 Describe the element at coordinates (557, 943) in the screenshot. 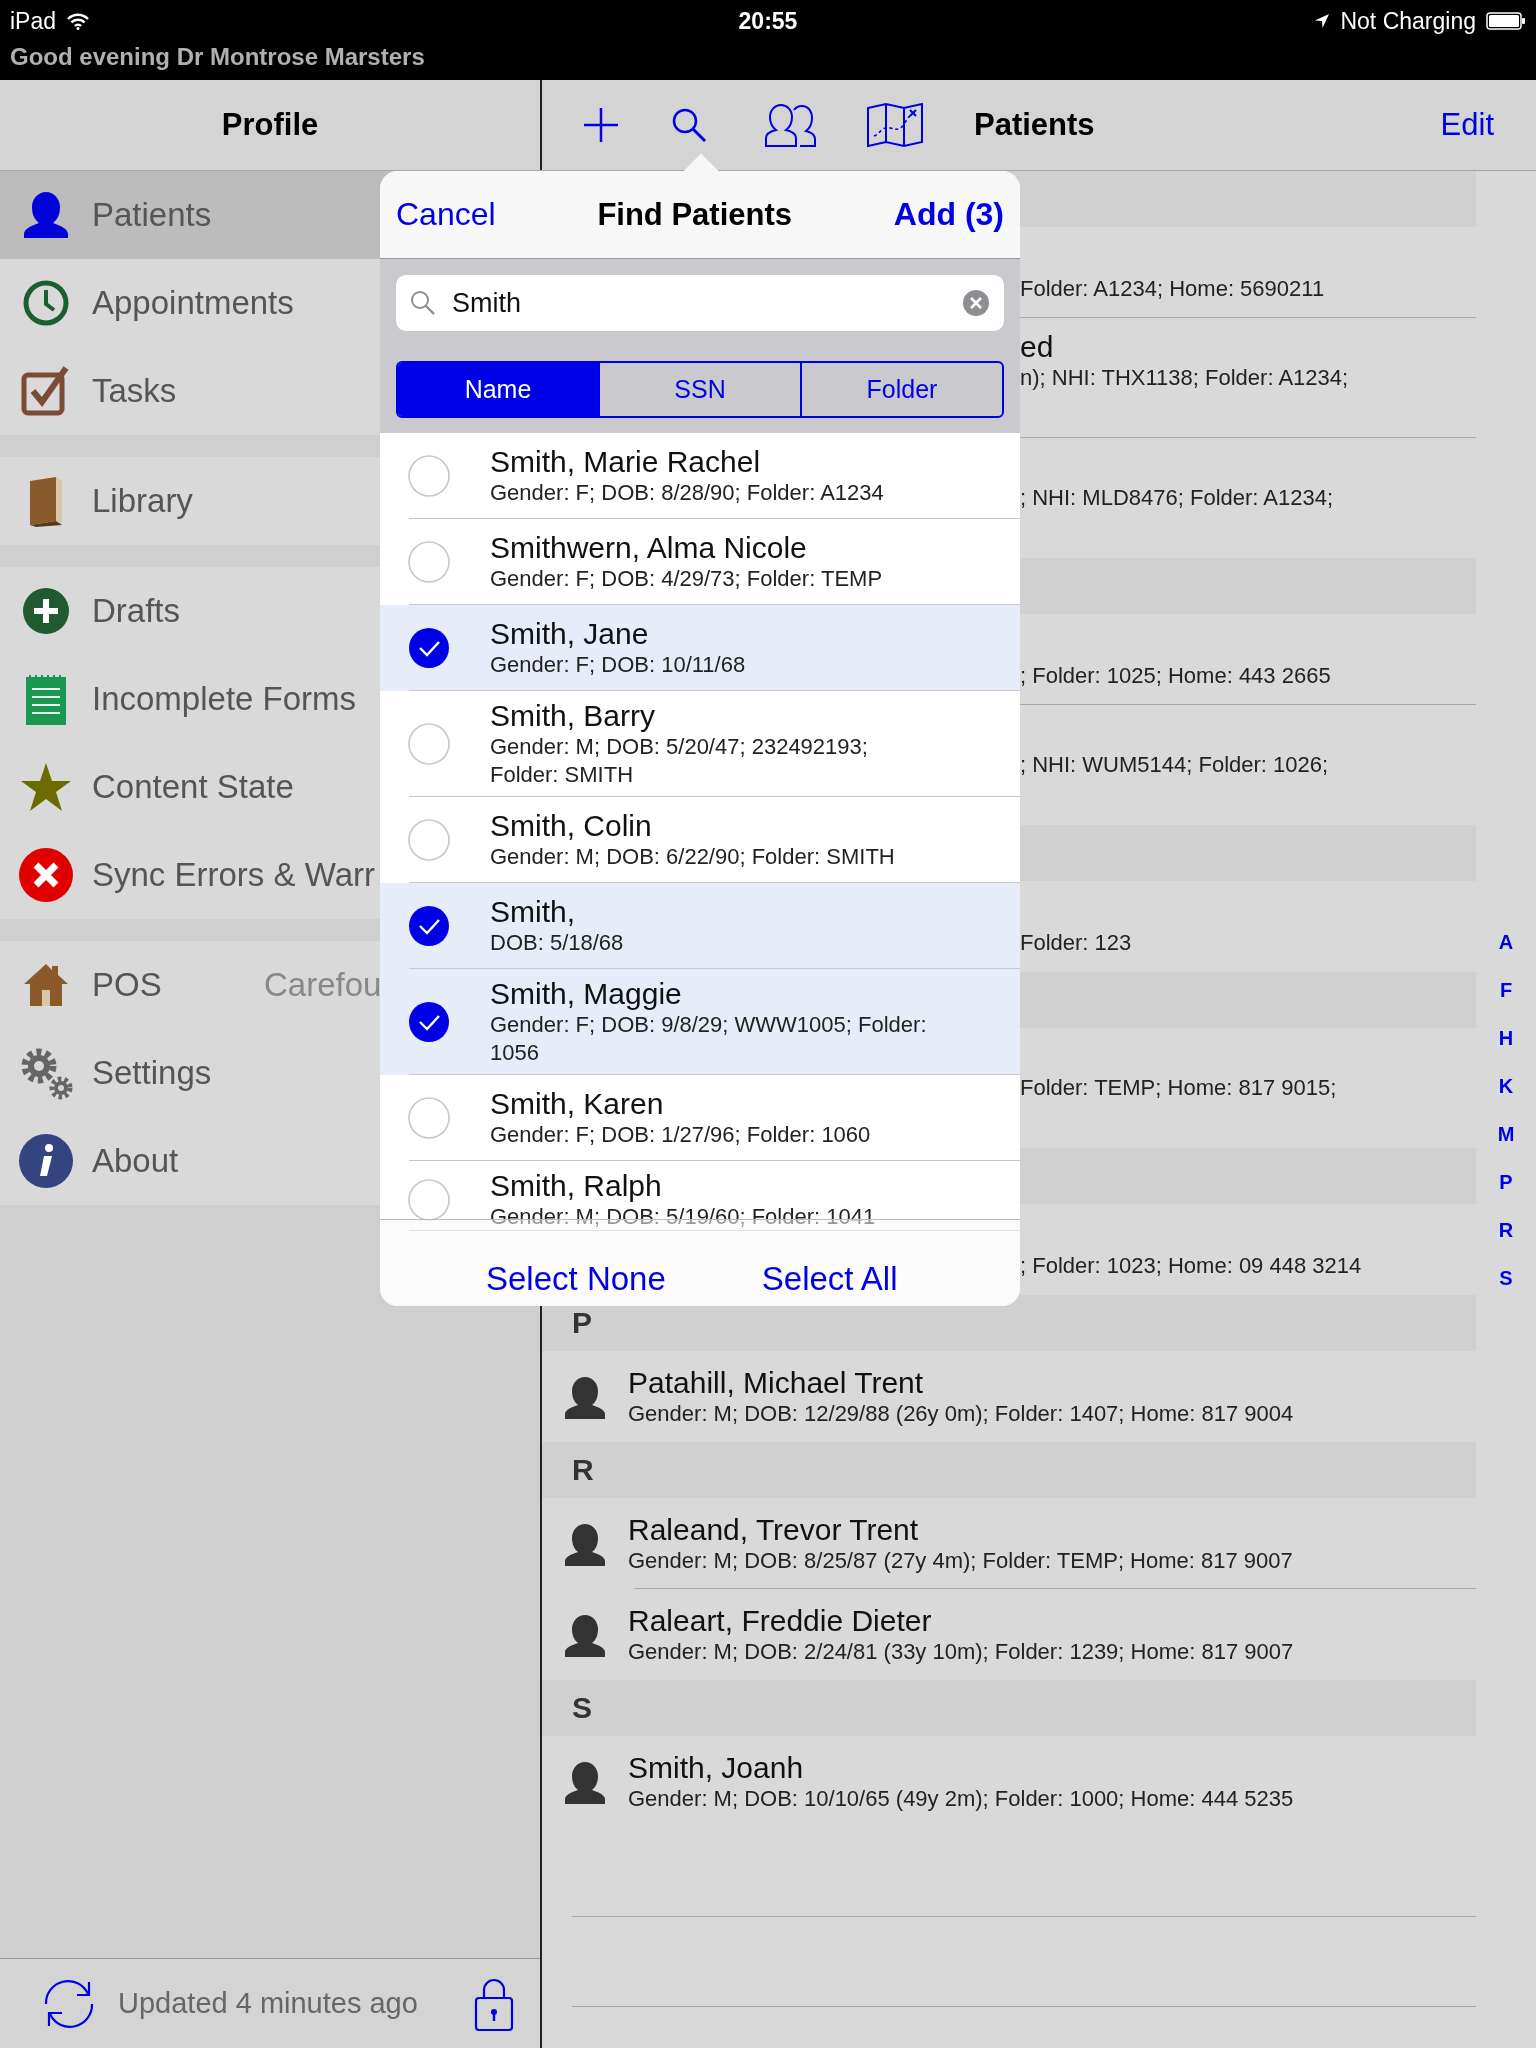

I see `patient-details: DOB: 5/18/68` at that location.